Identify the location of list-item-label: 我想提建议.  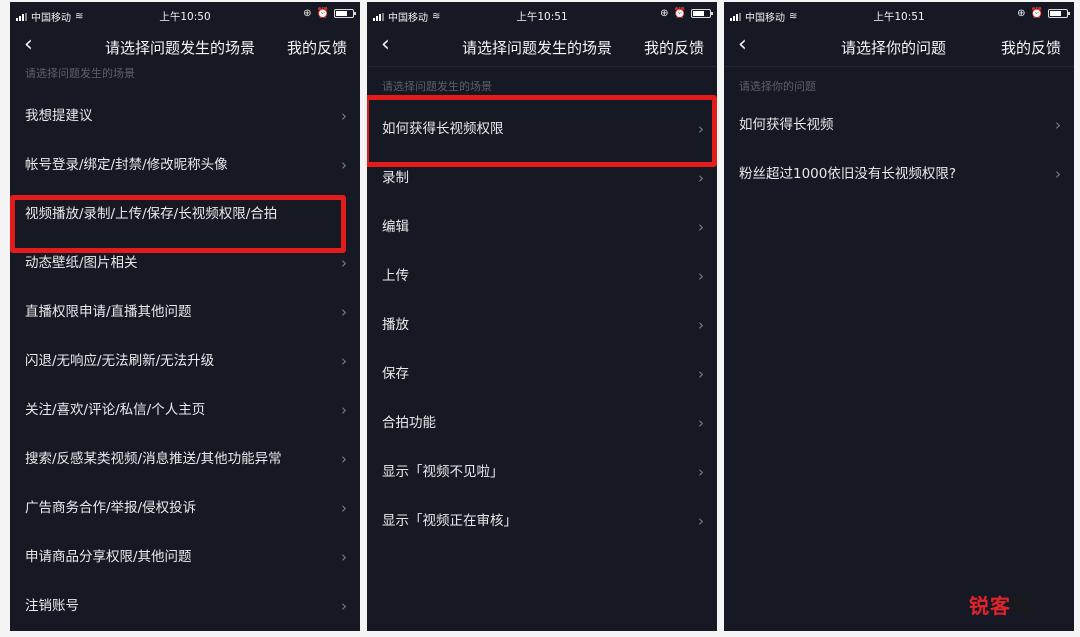
(59, 116).